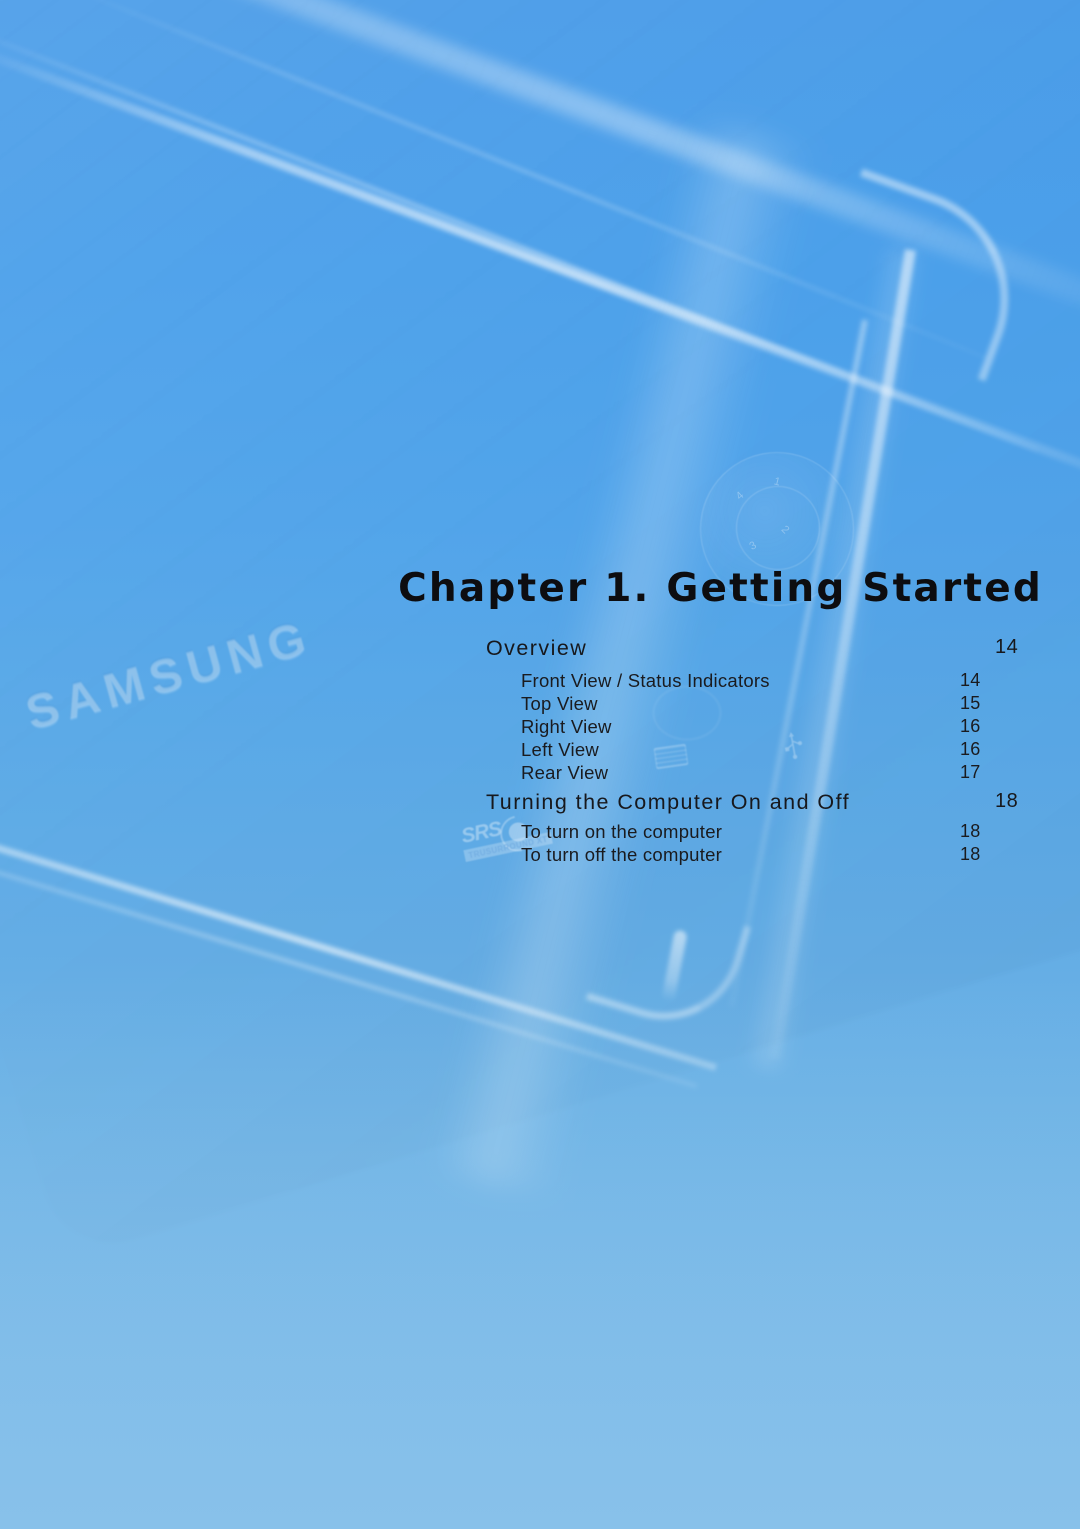  What do you see at coordinates (560, 749) in the screenshot?
I see `toc-entry-label: Left View` at bounding box center [560, 749].